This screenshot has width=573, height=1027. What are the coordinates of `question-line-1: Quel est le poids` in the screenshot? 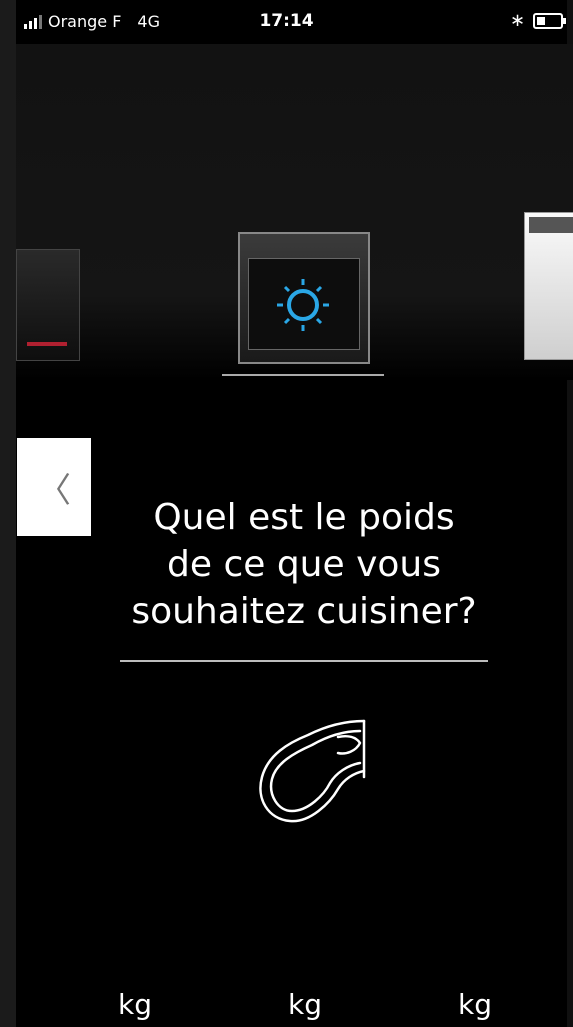 It's located at (304, 517).